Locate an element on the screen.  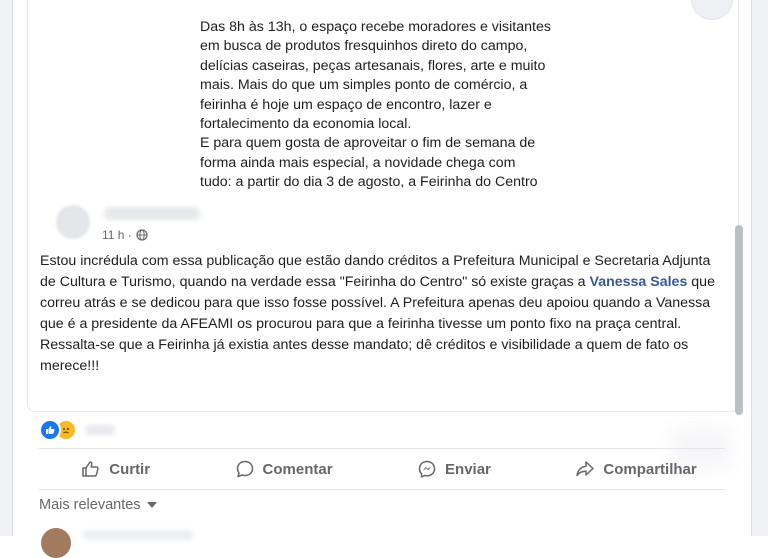
comment-label: Comentar is located at coordinates (297, 469).